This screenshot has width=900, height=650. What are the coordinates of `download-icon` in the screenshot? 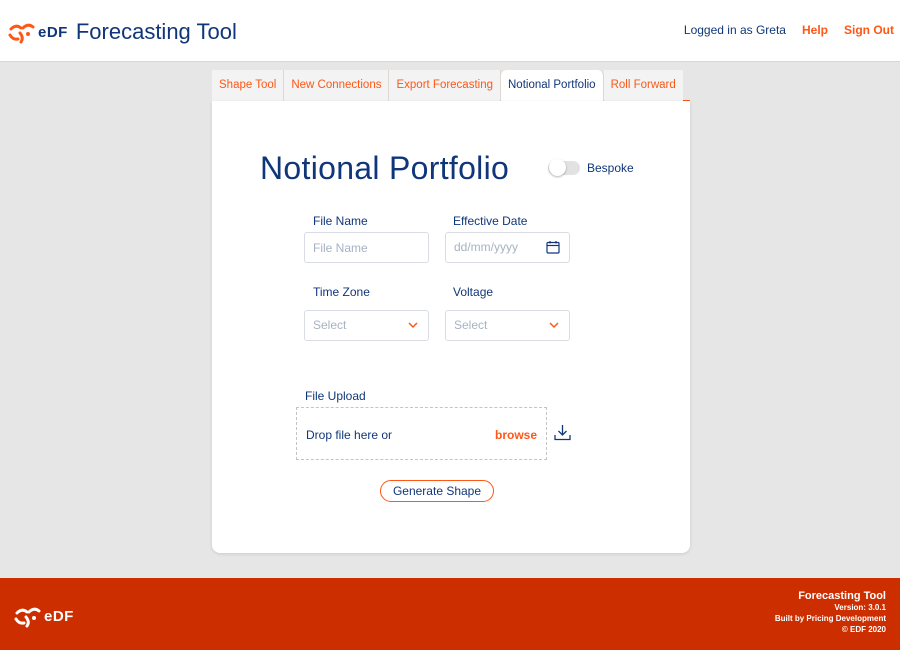 It's located at (562, 432).